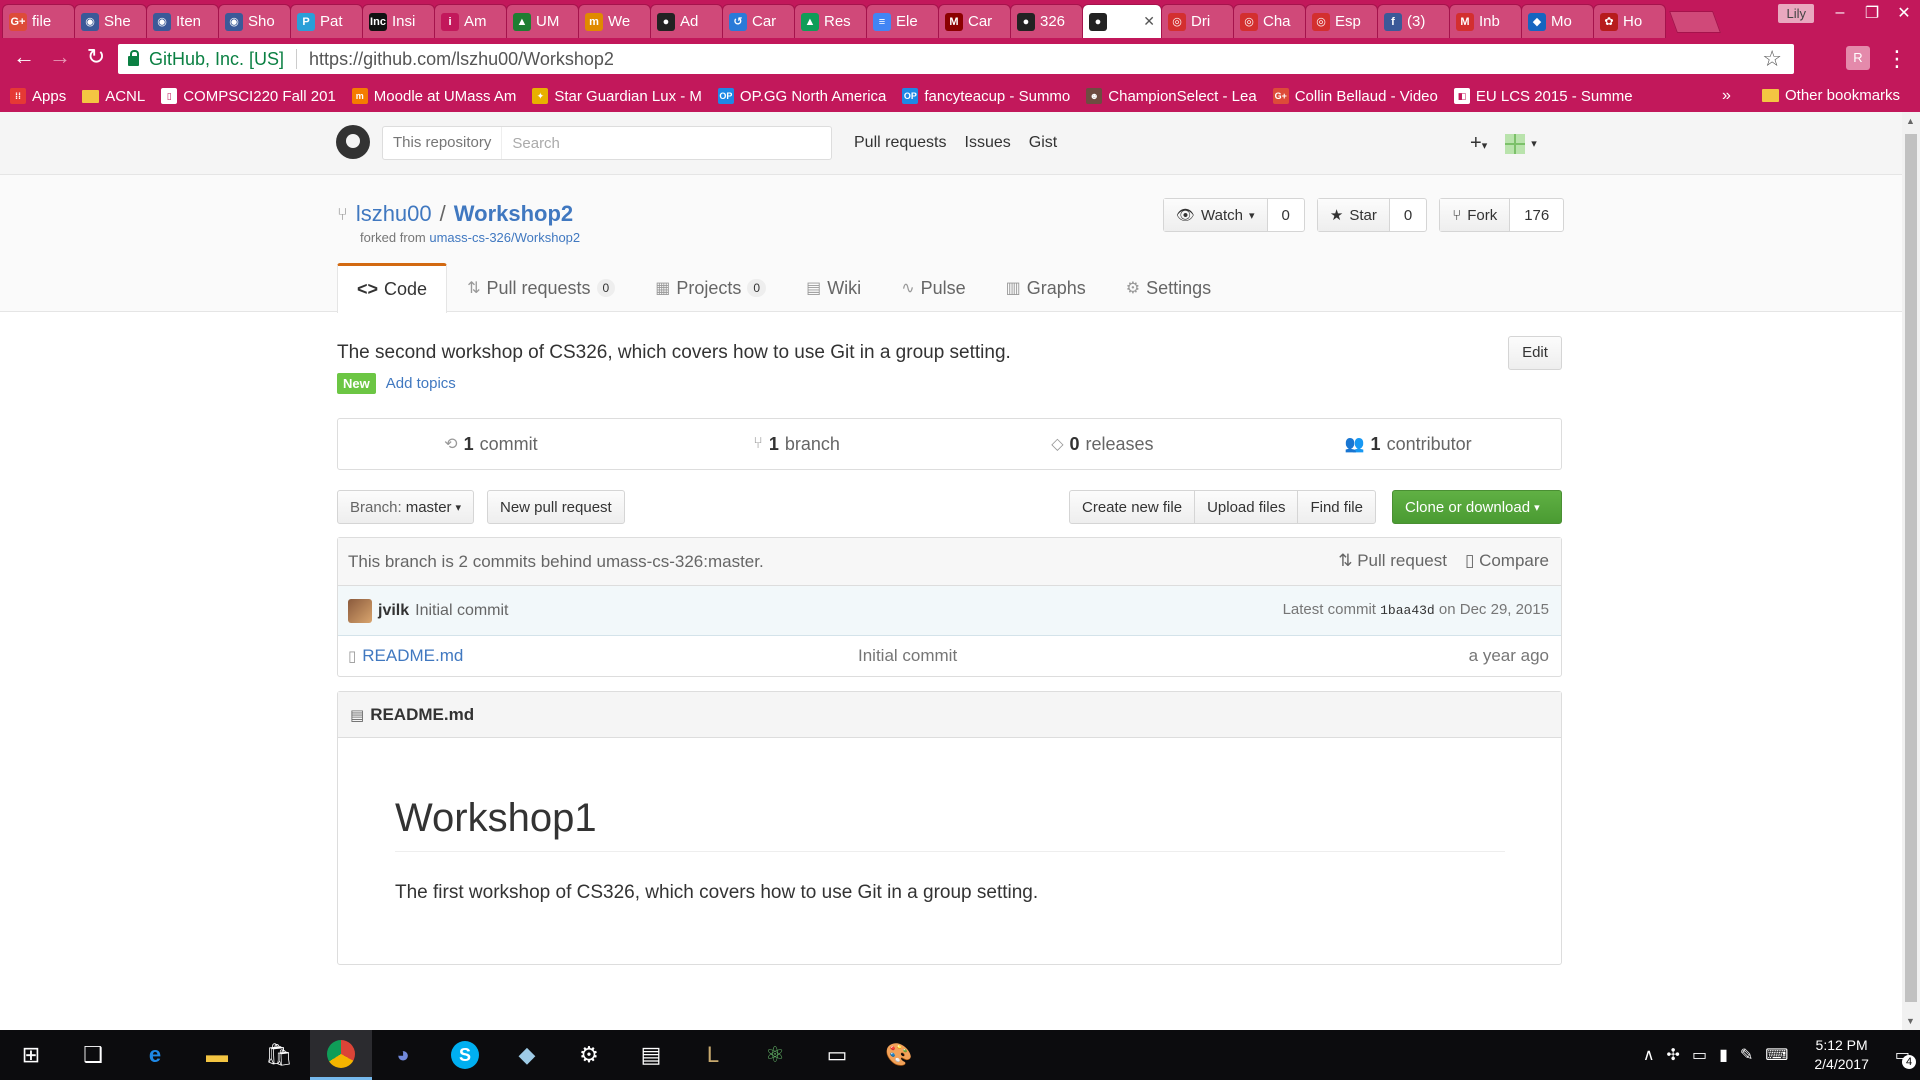  What do you see at coordinates (1392, 561) in the screenshot?
I see `pull-request-link: ⇅ Pull request` at bounding box center [1392, 561].